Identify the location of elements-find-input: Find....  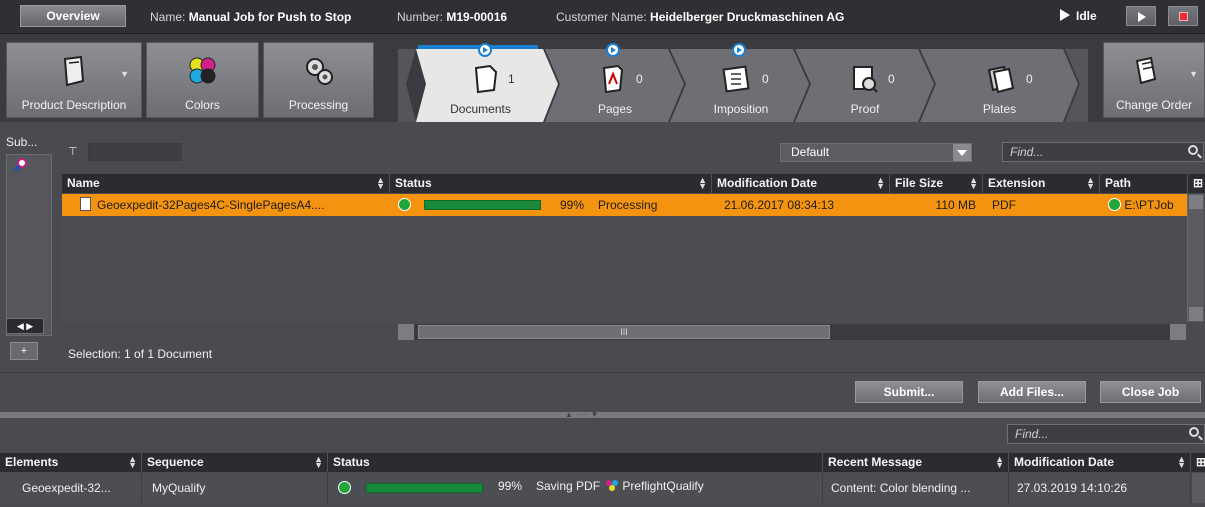
(1106, 434).